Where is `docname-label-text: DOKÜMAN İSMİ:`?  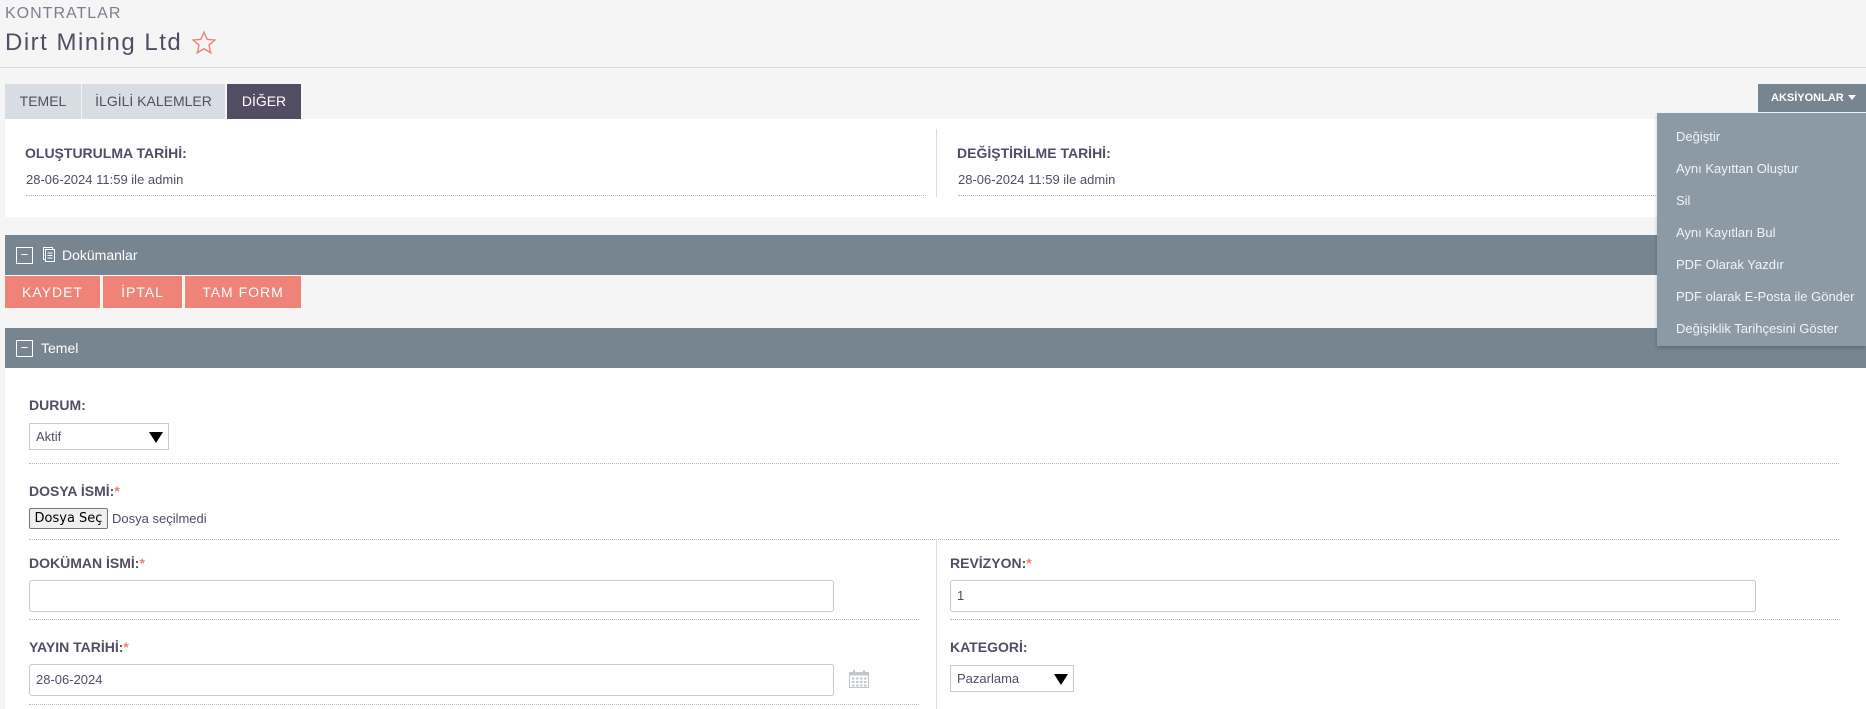 docname-label-text: DOKÜMAN İSMİ: is located at coordinates (84, 563).